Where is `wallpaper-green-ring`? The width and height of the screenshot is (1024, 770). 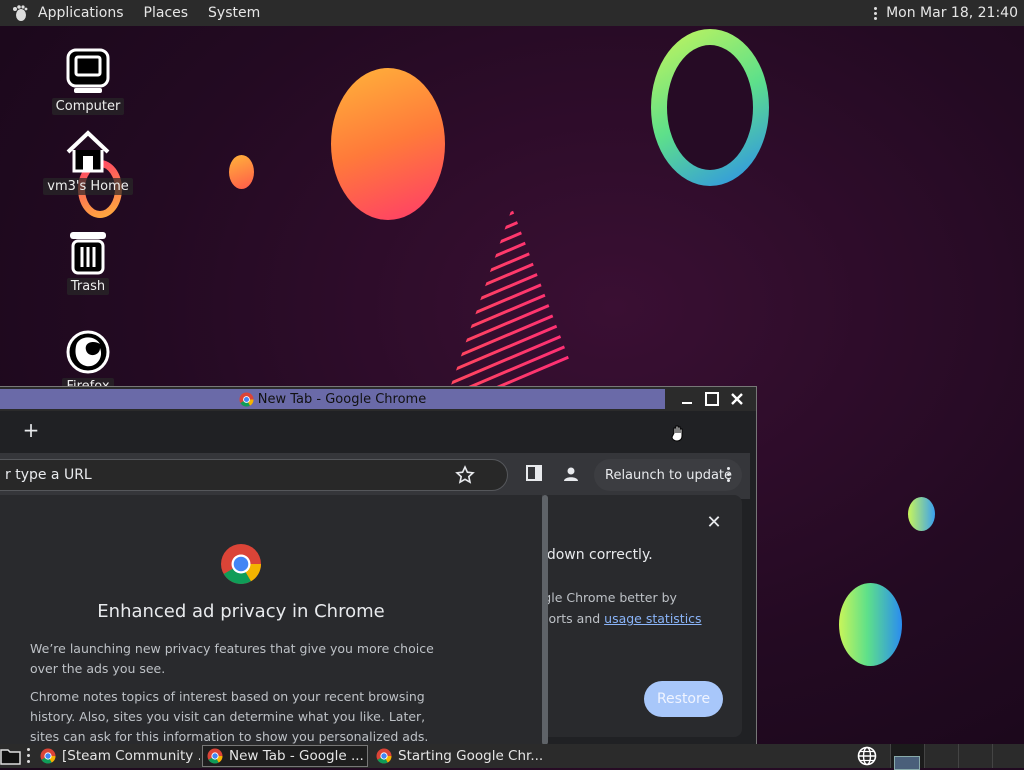
wallpaper-green-ring is located at coordinates (710, 107).